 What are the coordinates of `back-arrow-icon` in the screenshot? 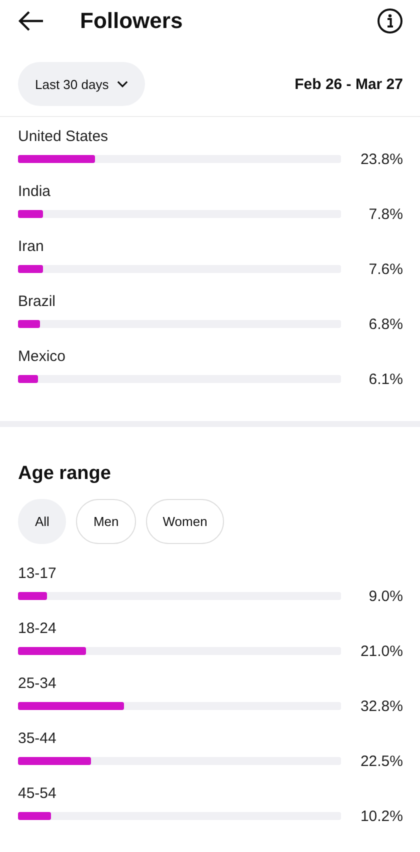 It's located at (31, 21).